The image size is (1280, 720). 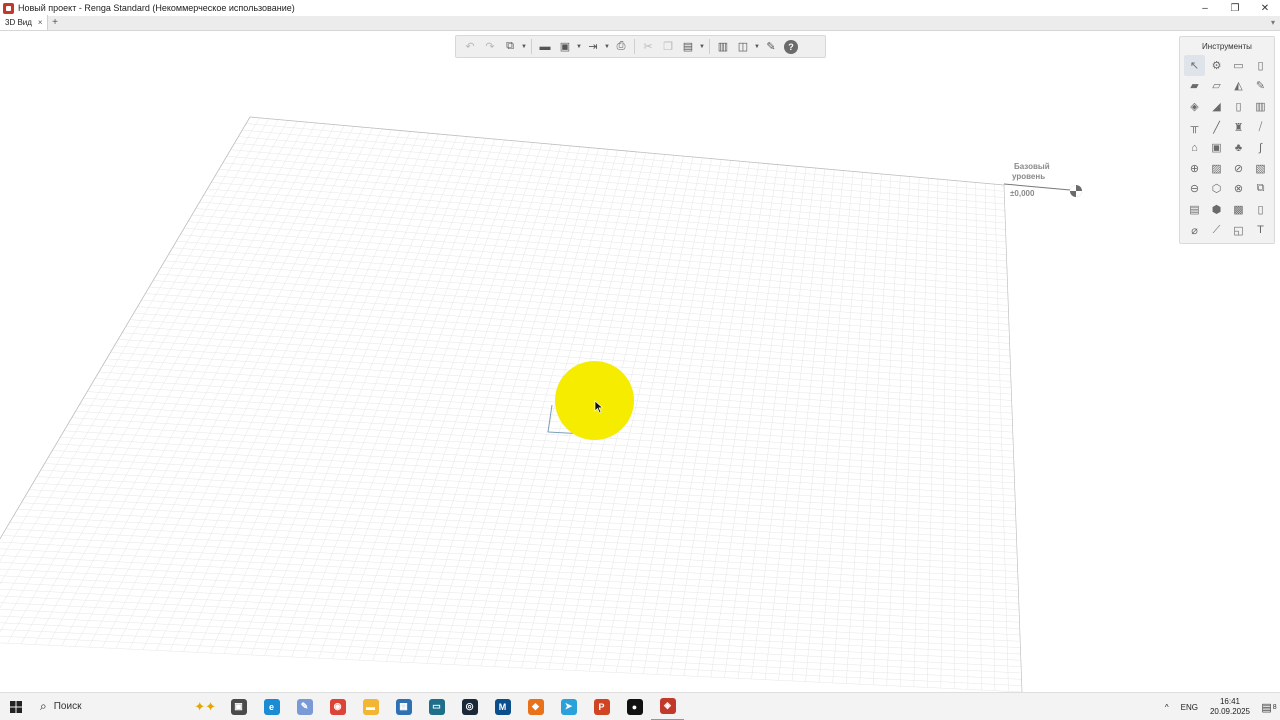 What do you see at coordinates (1260, 209) in the screenshot?
I see `opening-icon: ▯` at bounding box center [1260, 209].